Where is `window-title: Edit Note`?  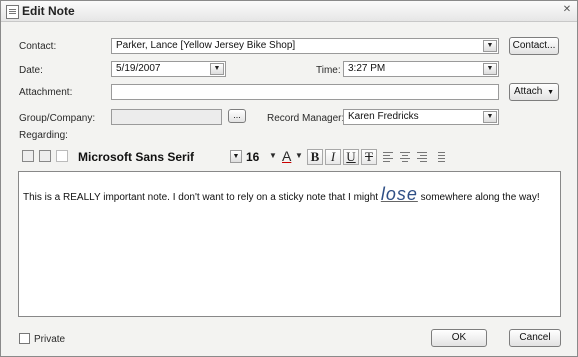
window-title: Edit Note is located at coordinates (48, 11).